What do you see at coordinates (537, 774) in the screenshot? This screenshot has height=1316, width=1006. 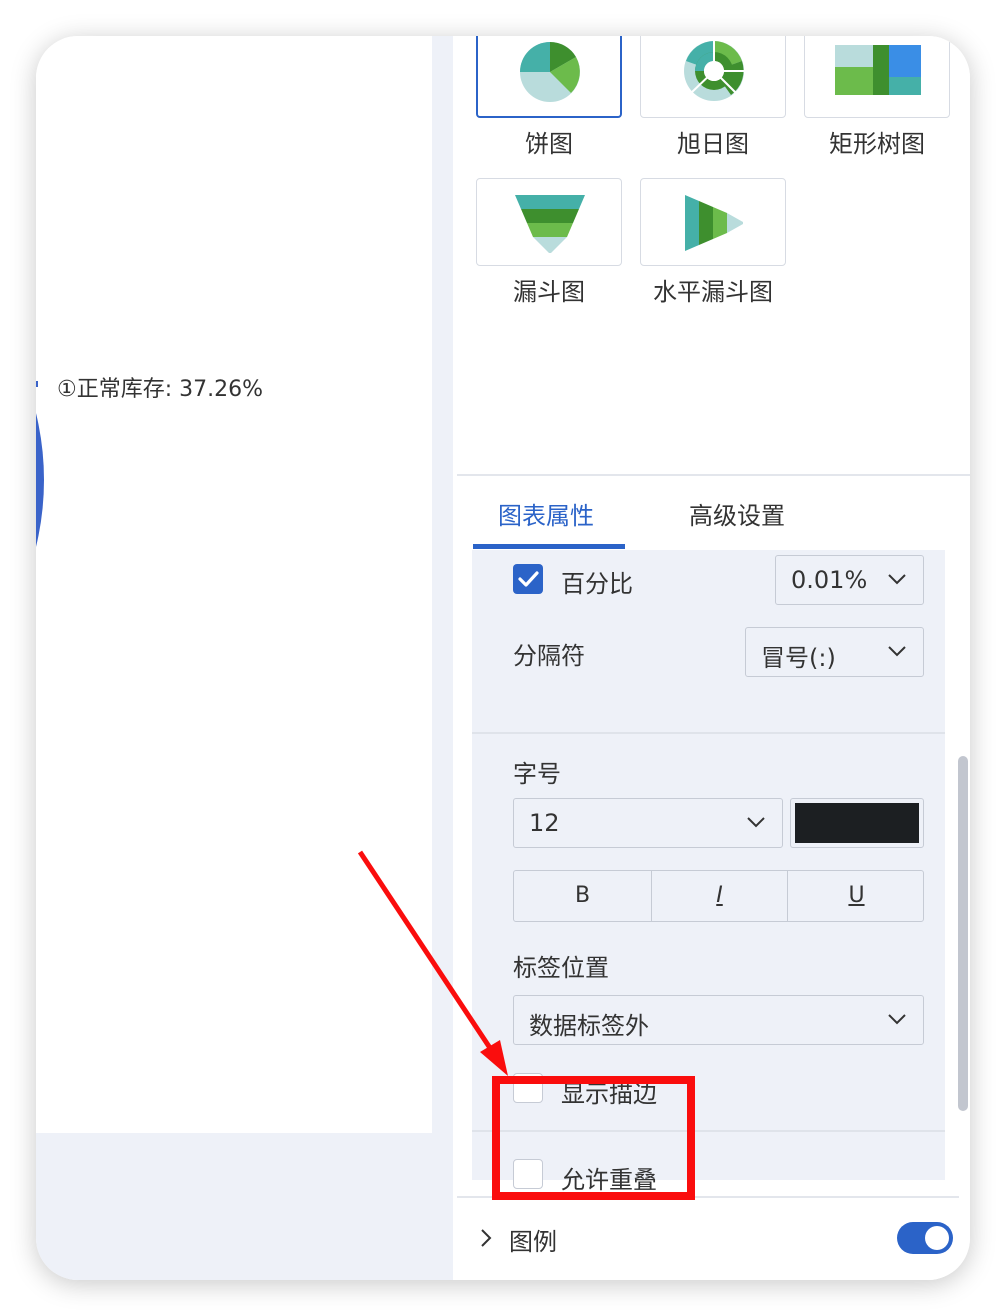 I see `font-size-label: 字号` at bounding box center [537, 774].